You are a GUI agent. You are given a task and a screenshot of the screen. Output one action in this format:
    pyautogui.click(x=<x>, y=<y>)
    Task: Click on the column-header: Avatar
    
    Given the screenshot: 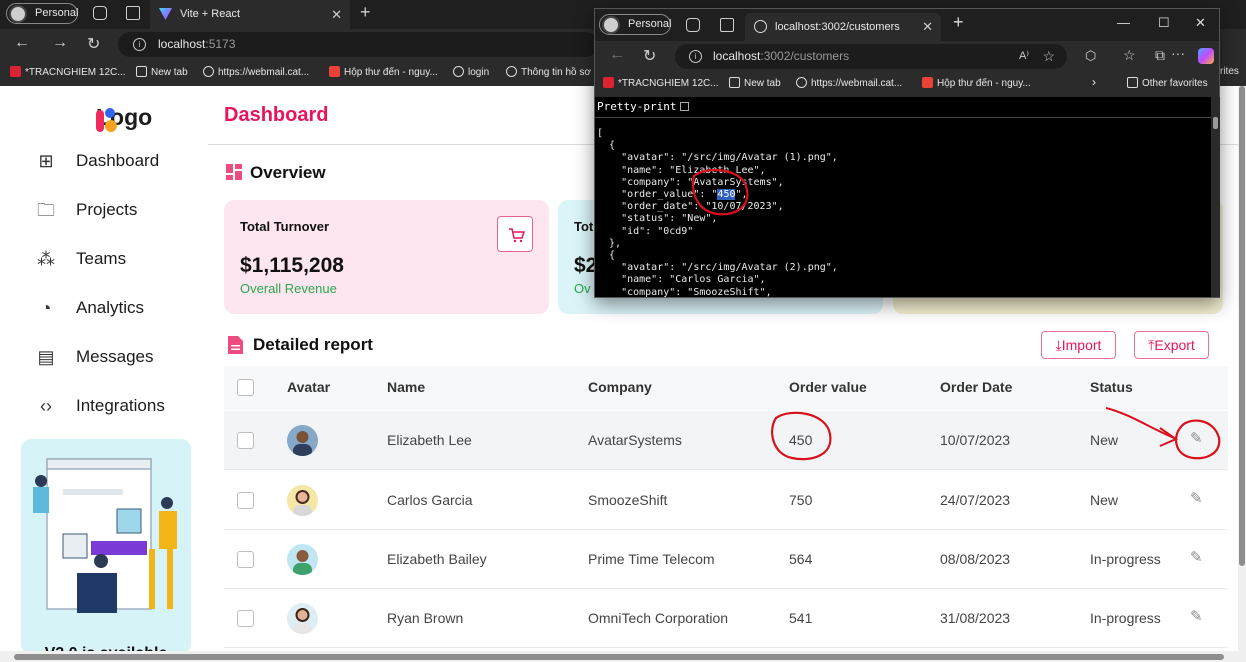 What is the action you would take?
    pyautogui.click(x=308, y=387)
    